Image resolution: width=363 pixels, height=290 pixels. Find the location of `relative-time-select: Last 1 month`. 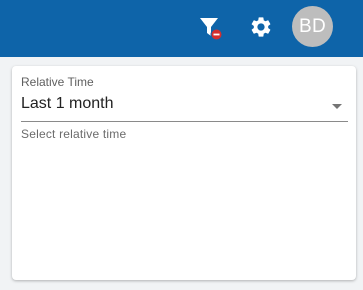

relative-time-select: Last 1 month is located at coordinates (184, 106).